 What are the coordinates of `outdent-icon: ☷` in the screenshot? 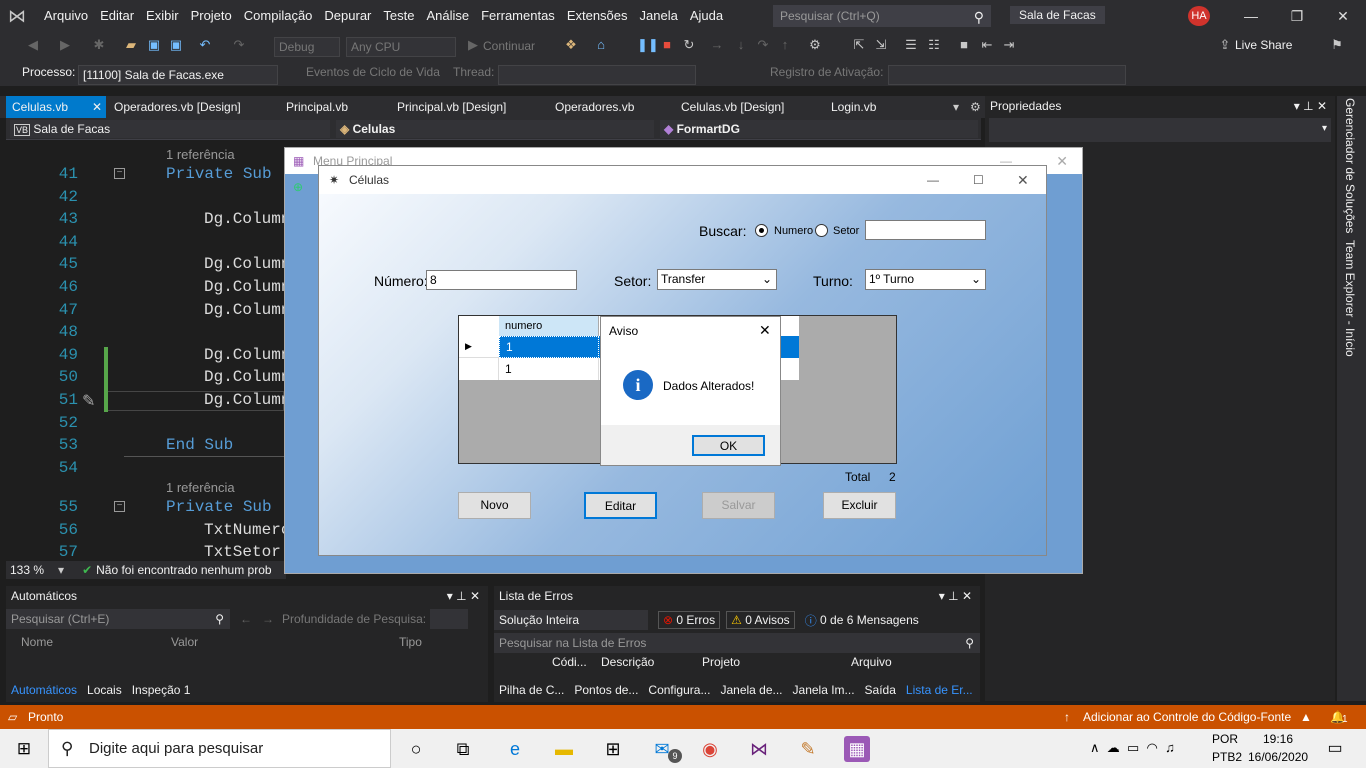 It's located at (934, 45).